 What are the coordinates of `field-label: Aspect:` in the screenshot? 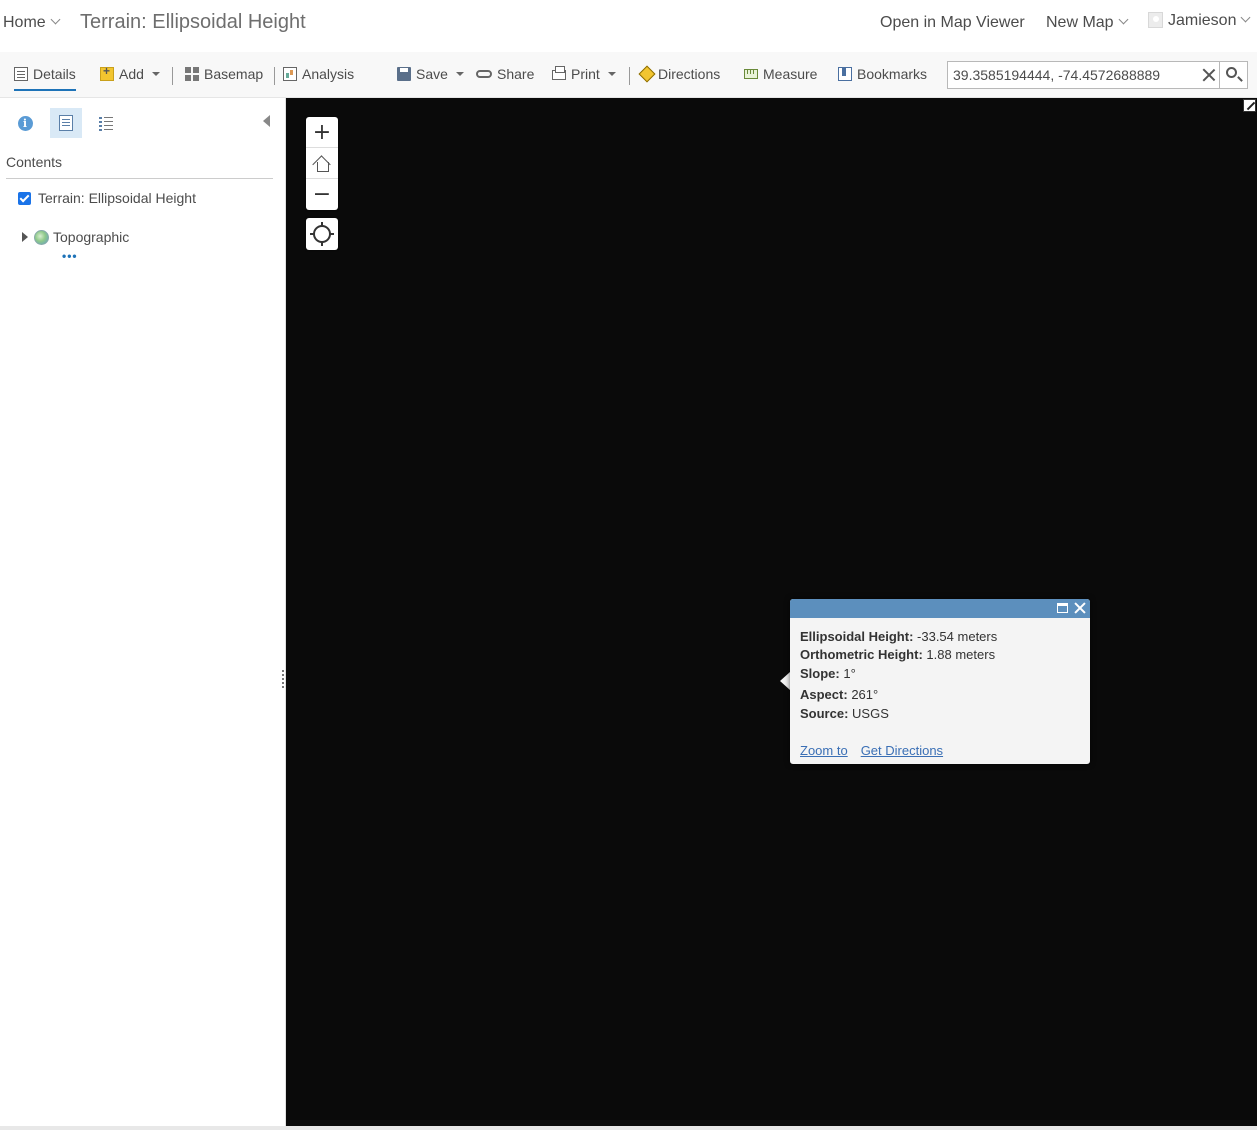 It's located at (824, 694).